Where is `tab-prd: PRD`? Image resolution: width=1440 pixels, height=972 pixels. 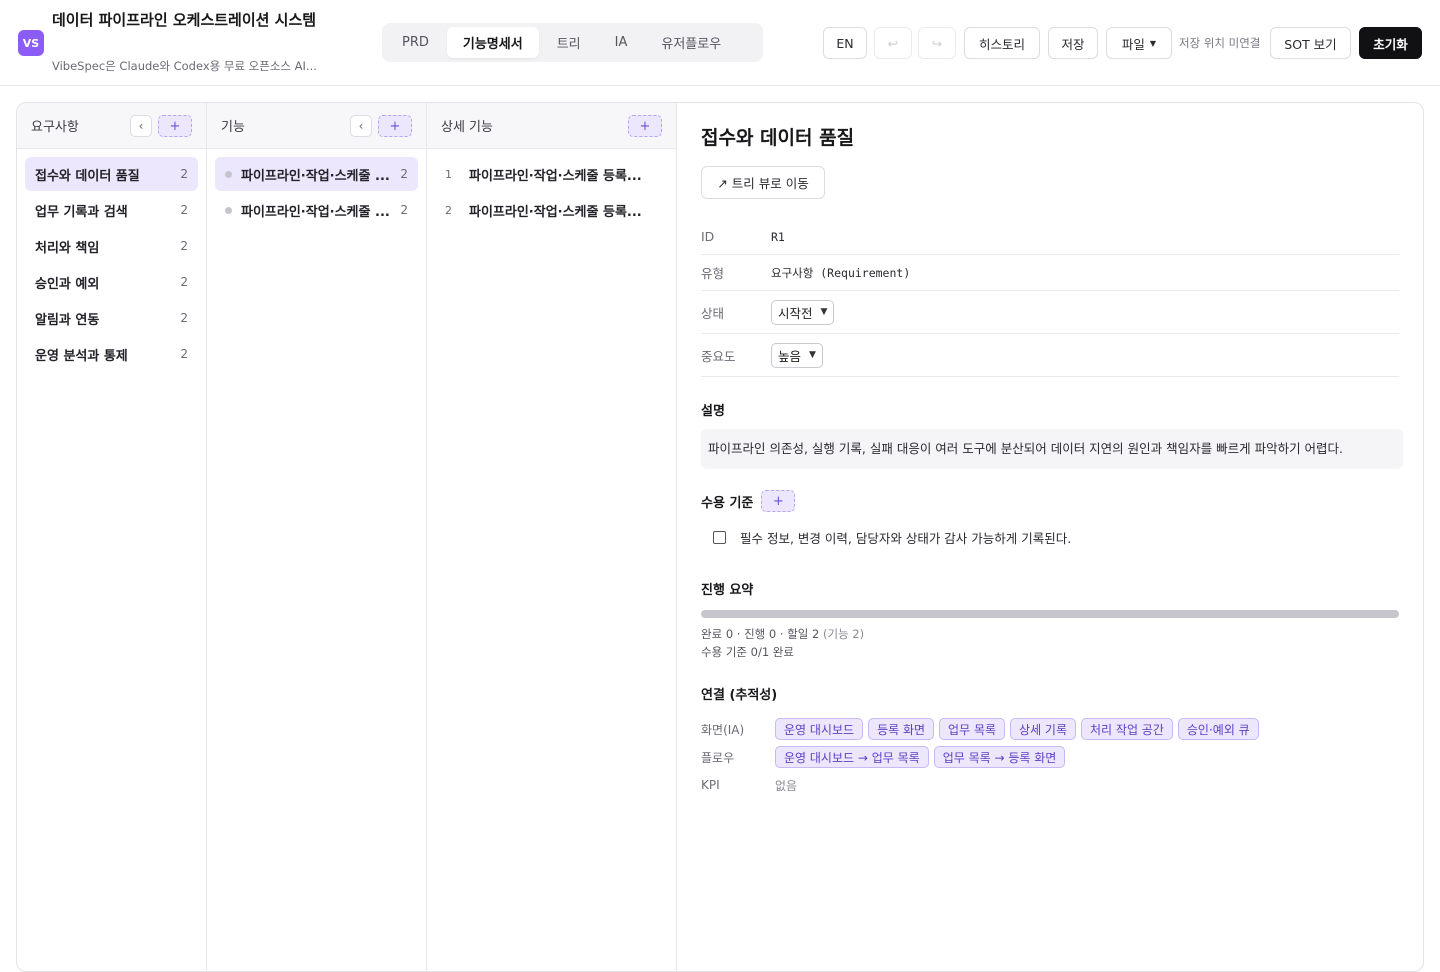
tab-prd: PRD is located at coordinates (415, 42).